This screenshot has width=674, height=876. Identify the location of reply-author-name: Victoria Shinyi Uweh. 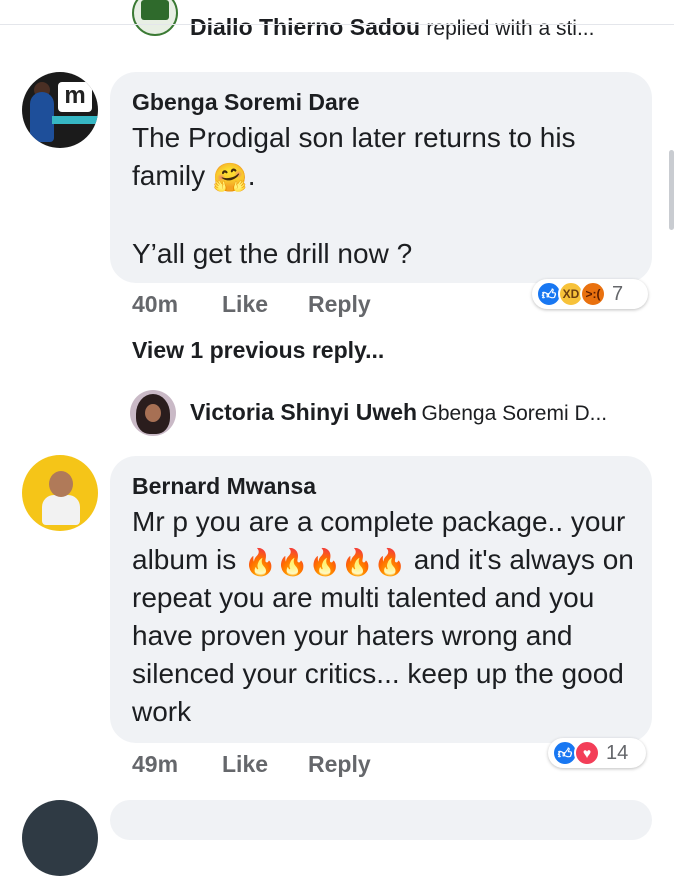
(303, 412).